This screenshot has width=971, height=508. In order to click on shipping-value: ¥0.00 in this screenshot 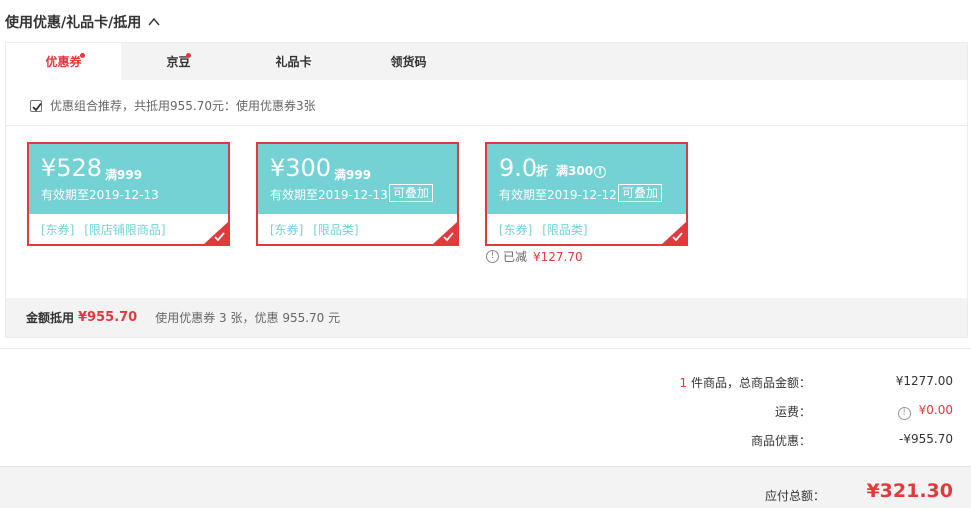, I will do `click(935, 410)`.